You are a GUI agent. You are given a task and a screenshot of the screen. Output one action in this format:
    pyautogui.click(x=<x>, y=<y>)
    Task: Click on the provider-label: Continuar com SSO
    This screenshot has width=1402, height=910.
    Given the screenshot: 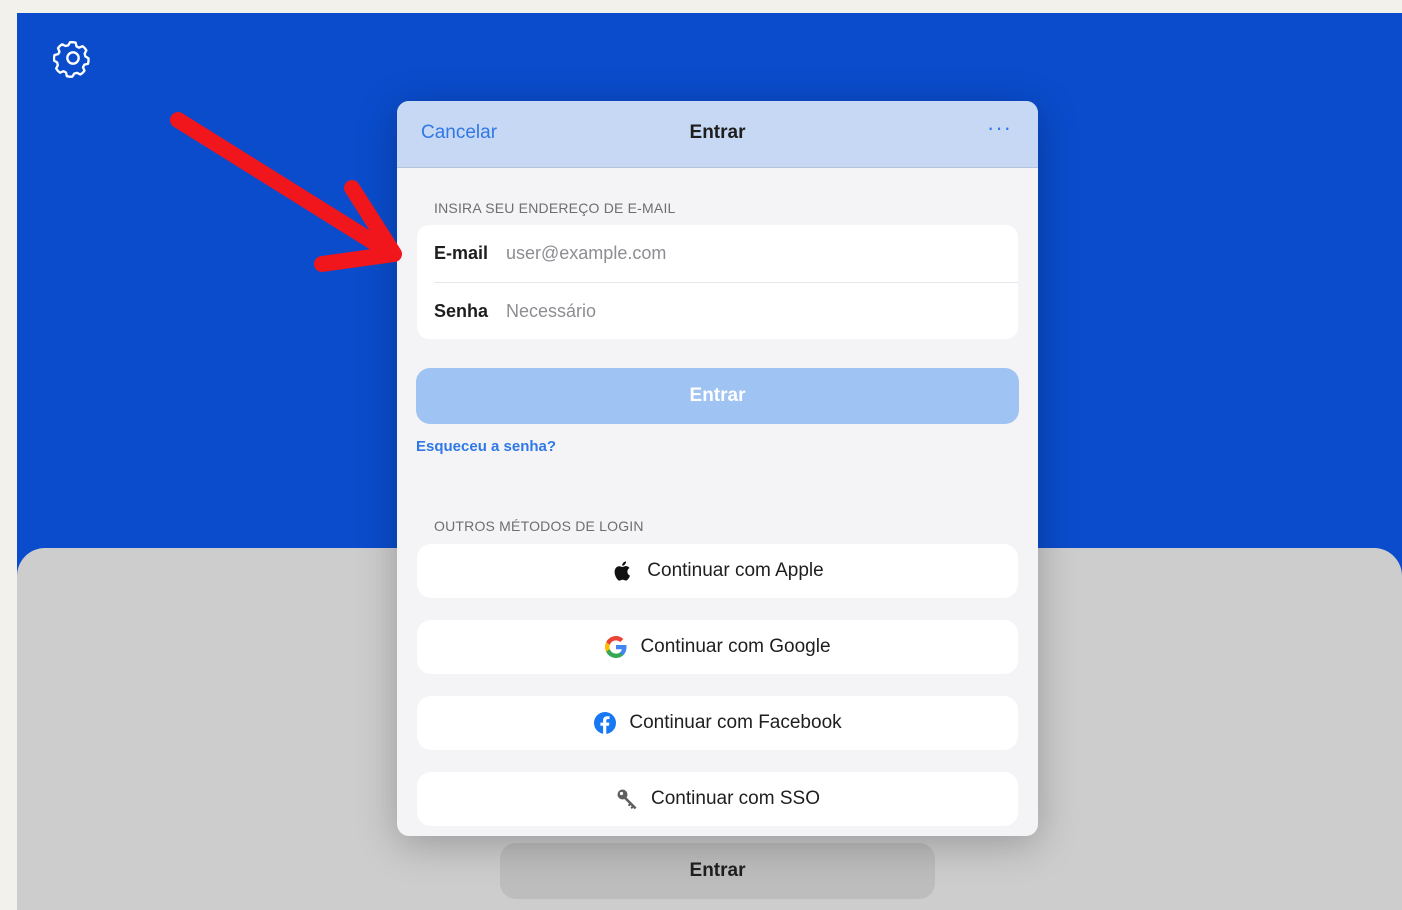 What is the action you would take?
    pyautogui.click(x=735, y=798)
    